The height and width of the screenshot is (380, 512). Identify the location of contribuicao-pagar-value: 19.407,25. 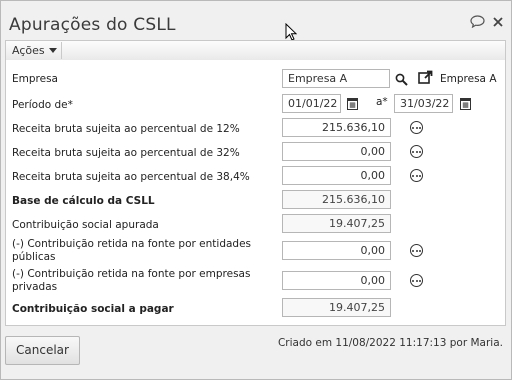
(336, 307).